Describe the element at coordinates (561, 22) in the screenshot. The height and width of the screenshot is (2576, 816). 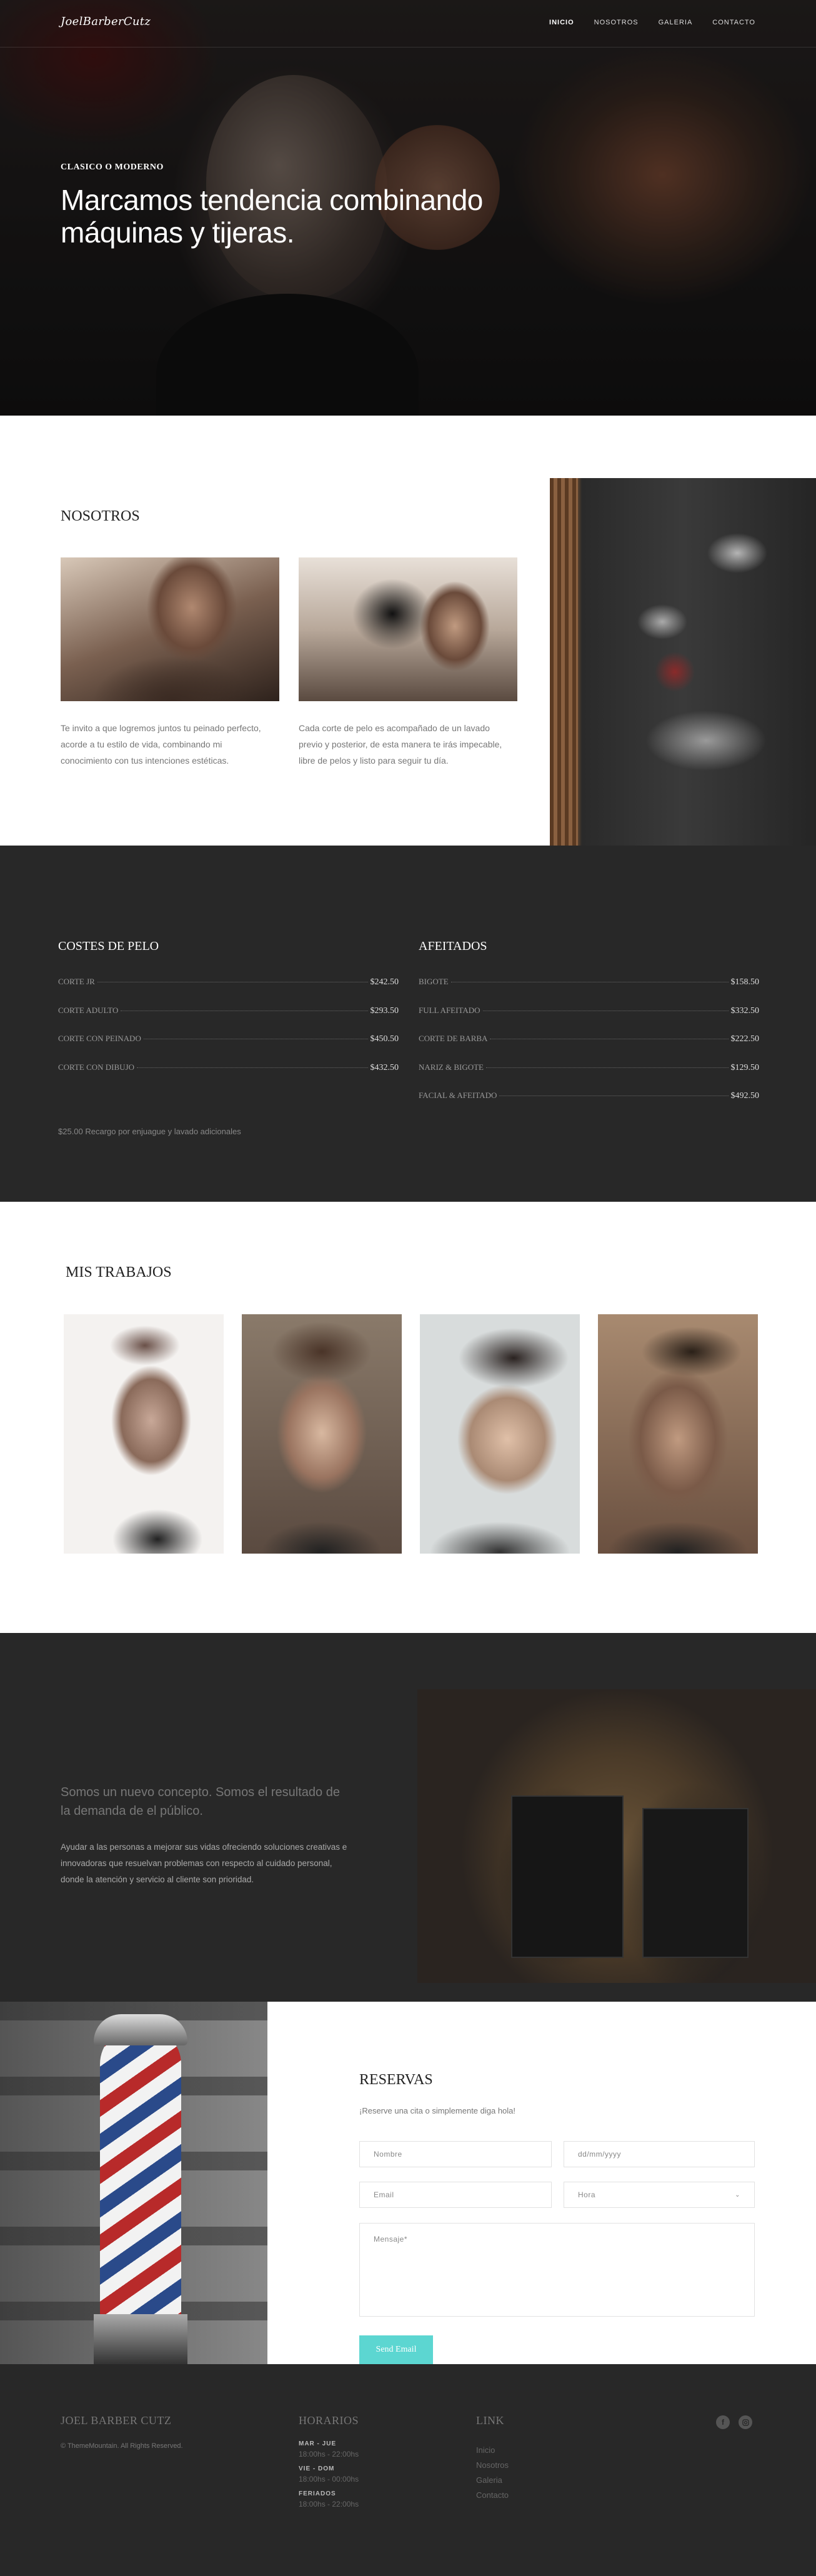
I see `nav-link-inicio: INICIO` at that location.